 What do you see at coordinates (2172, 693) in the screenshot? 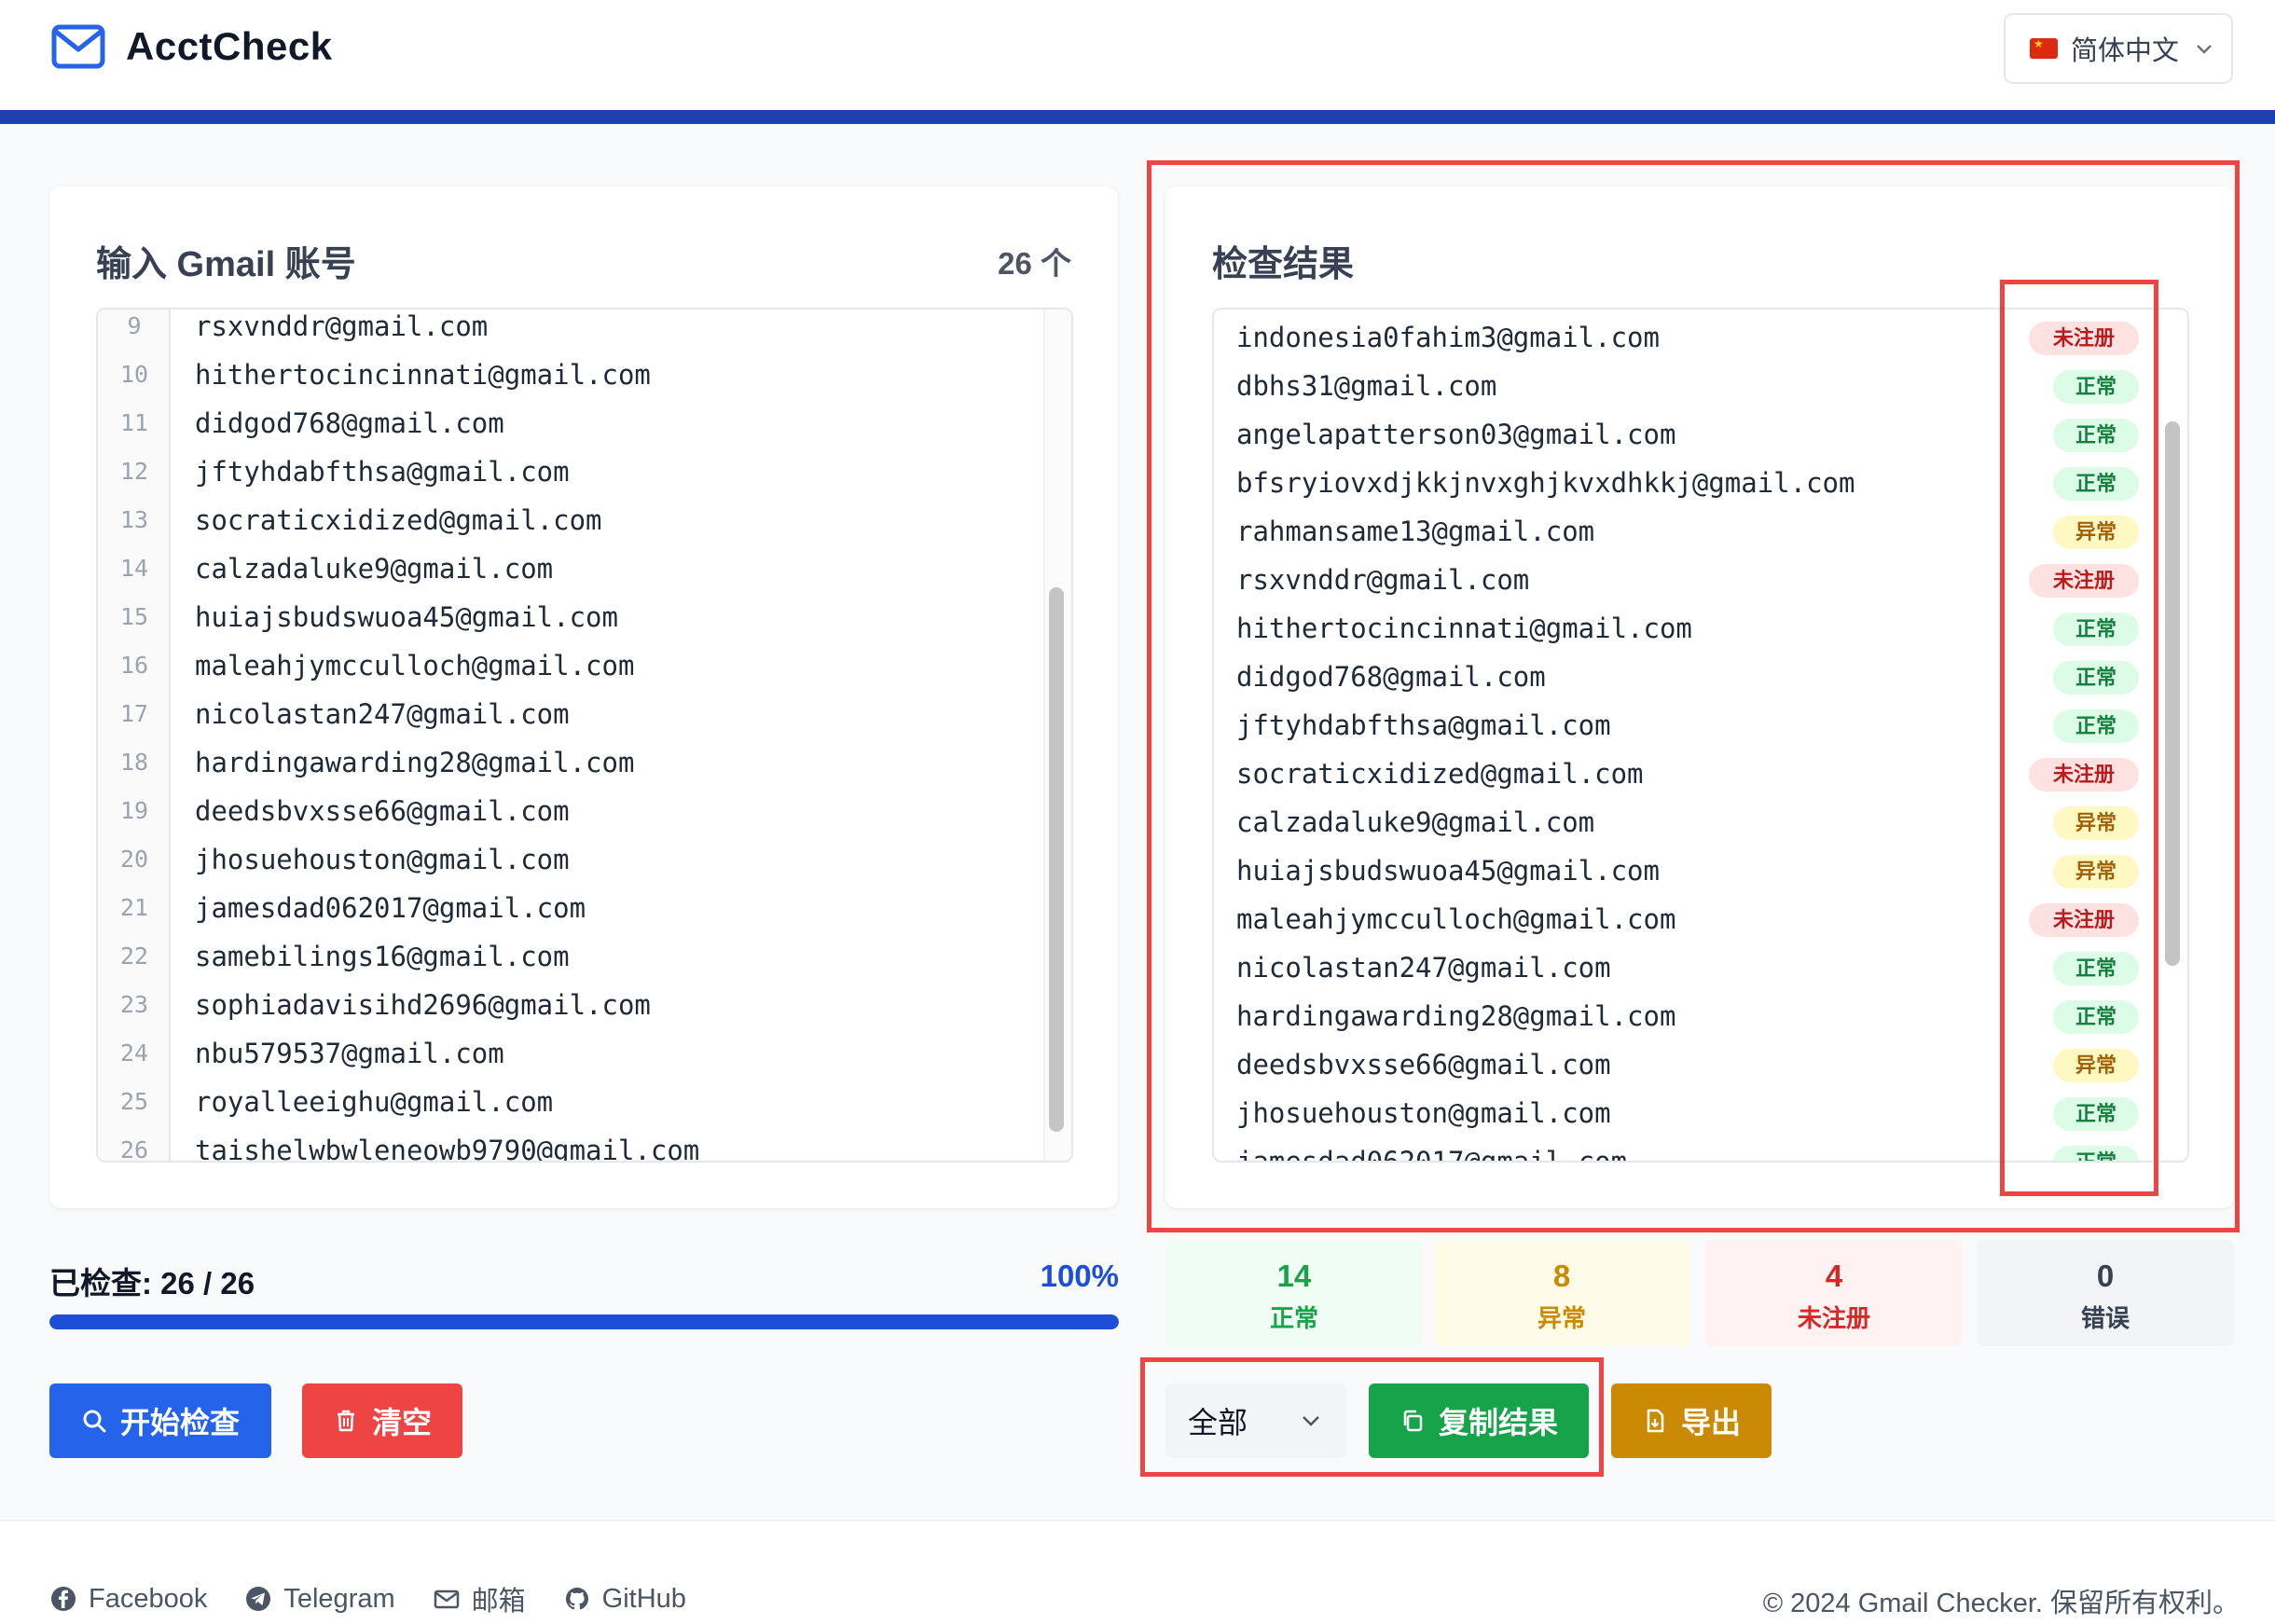
I see `results-scrollbar-thumb` at bounding box center [2172, 693].